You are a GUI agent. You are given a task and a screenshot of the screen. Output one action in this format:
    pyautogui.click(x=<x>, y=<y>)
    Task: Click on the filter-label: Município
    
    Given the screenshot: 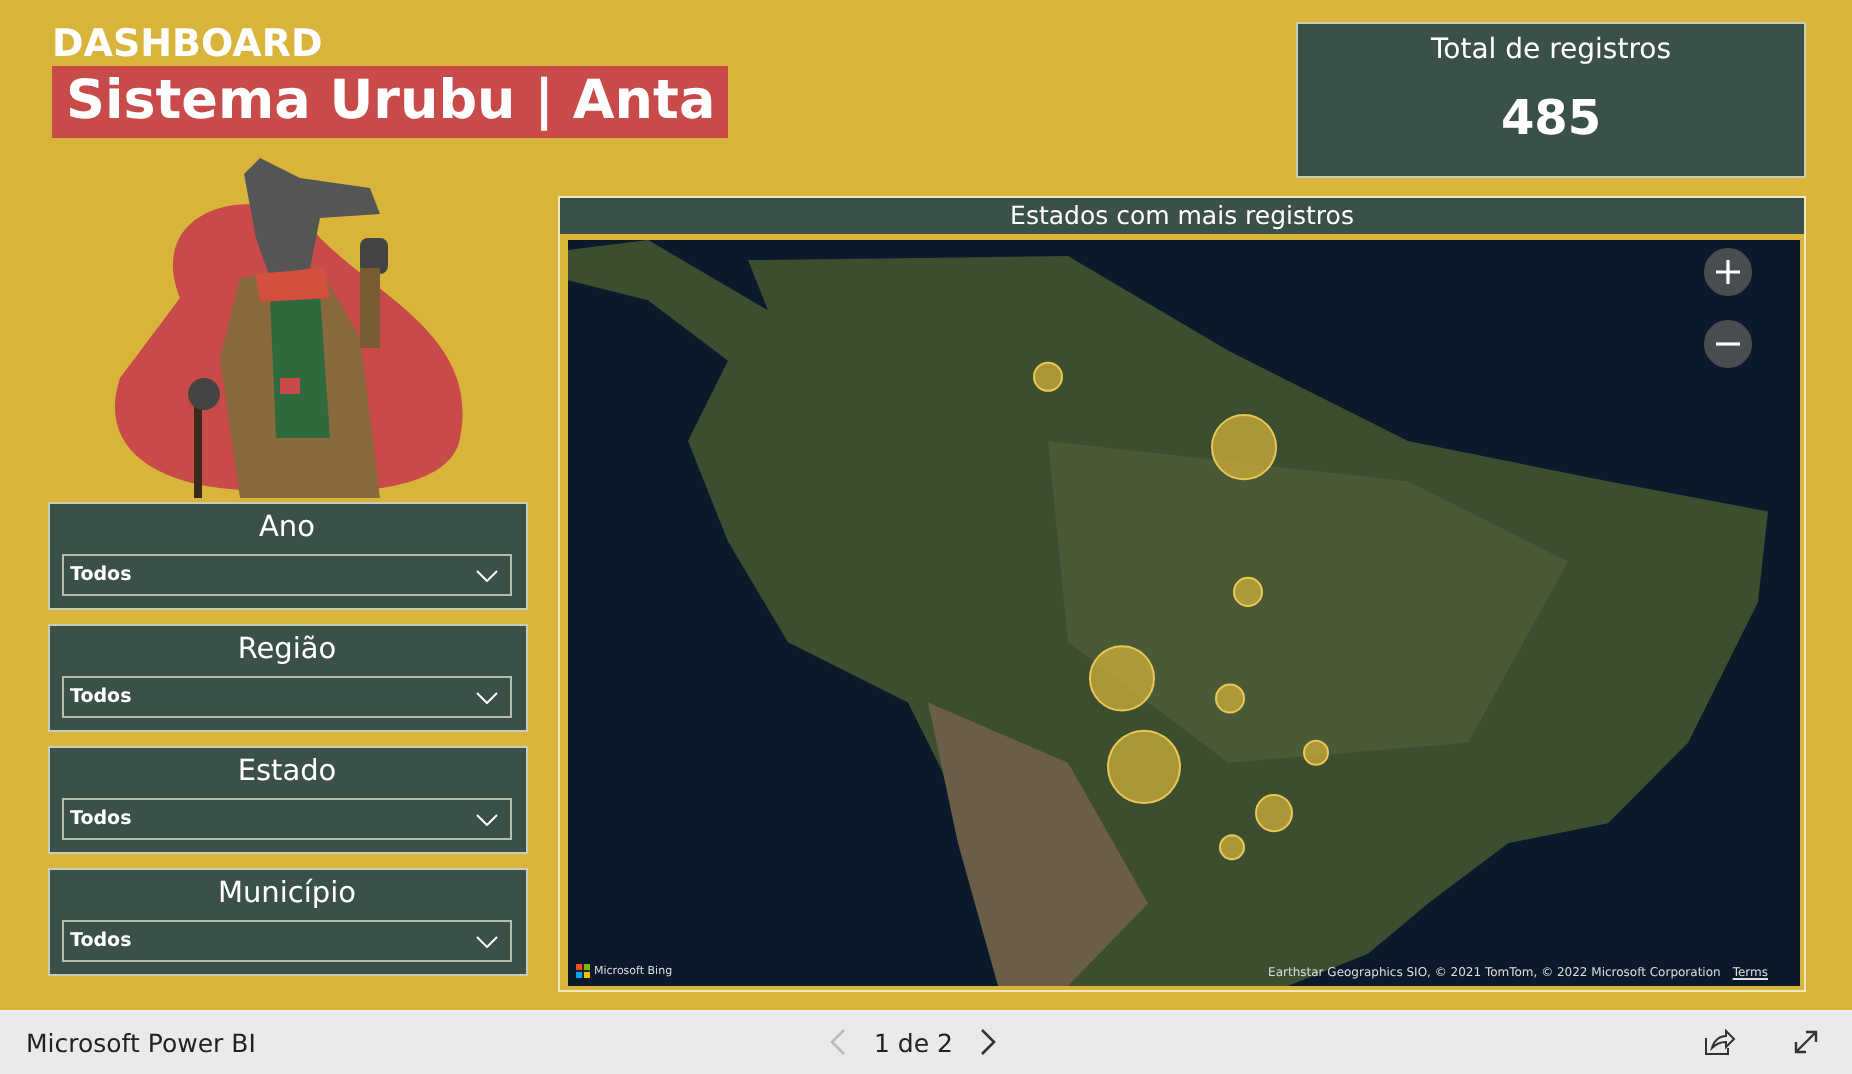 What is the action you would take?
    pyautogui.click(x=287, y=895)
    